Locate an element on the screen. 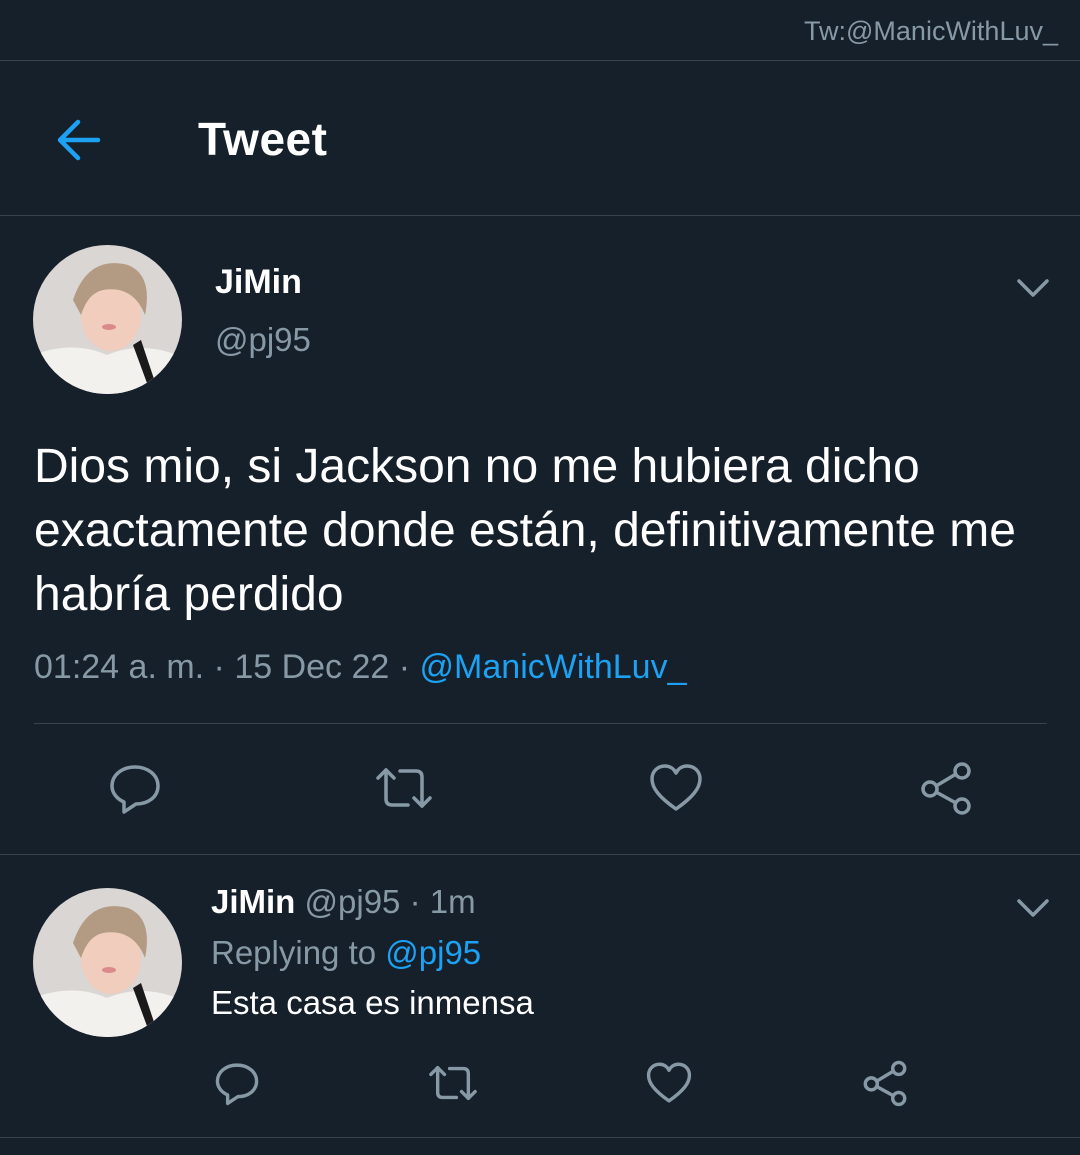  retweet-button is located at coordinates (404, 788).